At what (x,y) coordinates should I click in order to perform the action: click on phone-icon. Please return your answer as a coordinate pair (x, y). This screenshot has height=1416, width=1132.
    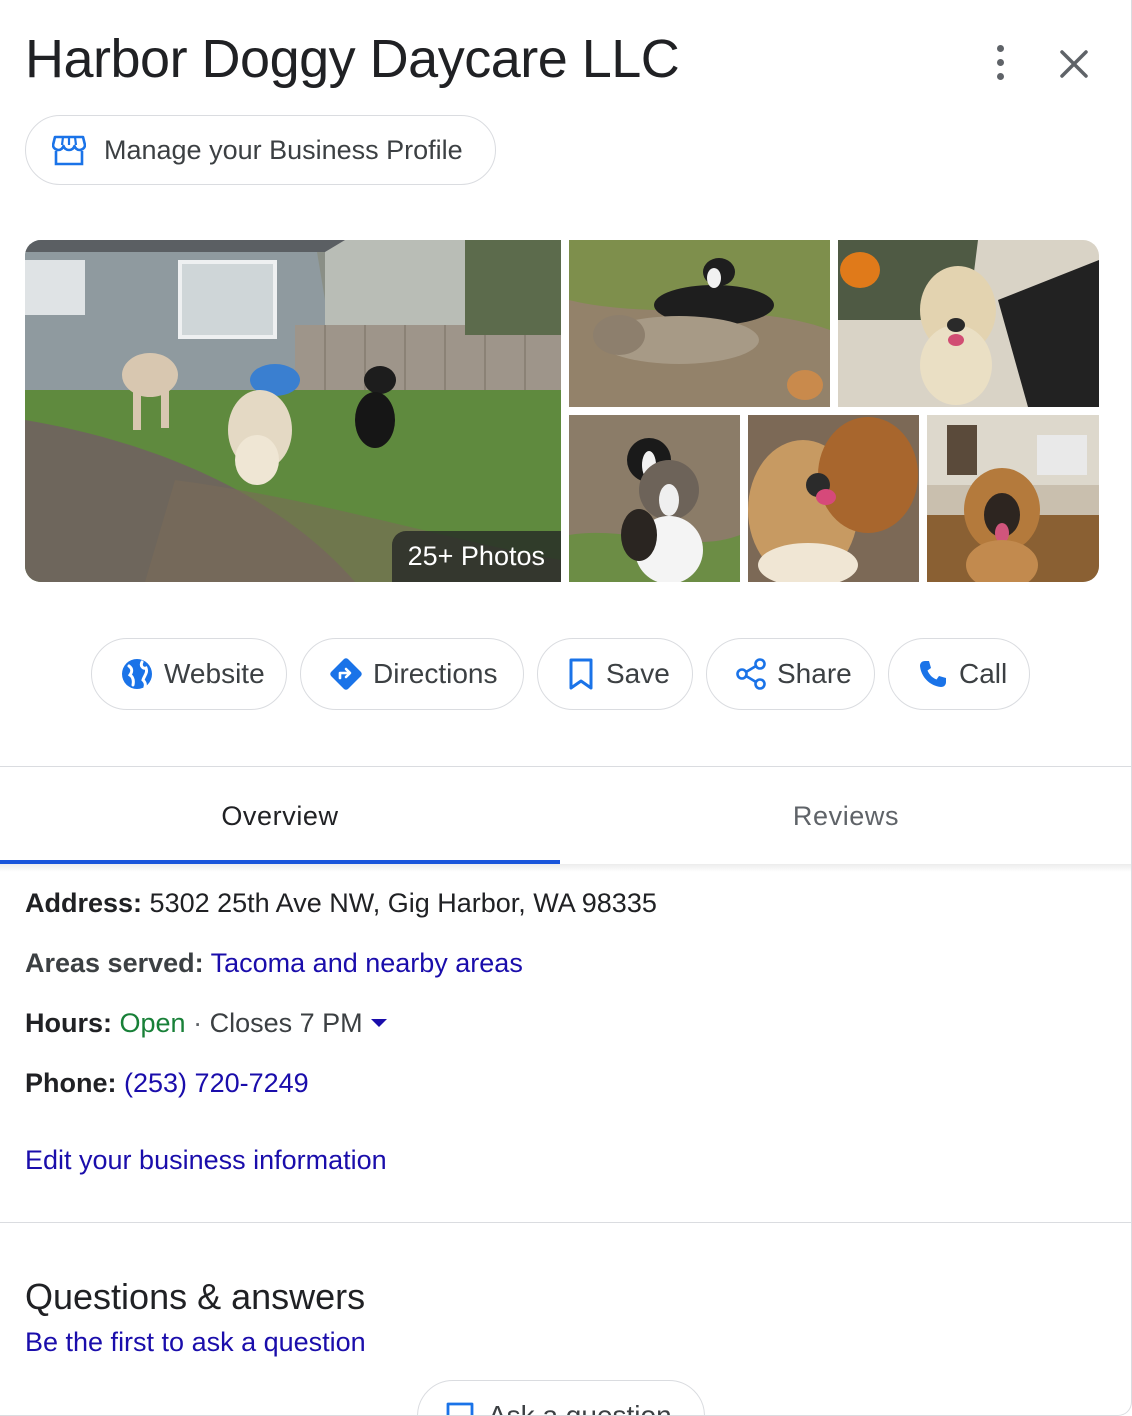
    Looking at the image, I should click on (933, 674).